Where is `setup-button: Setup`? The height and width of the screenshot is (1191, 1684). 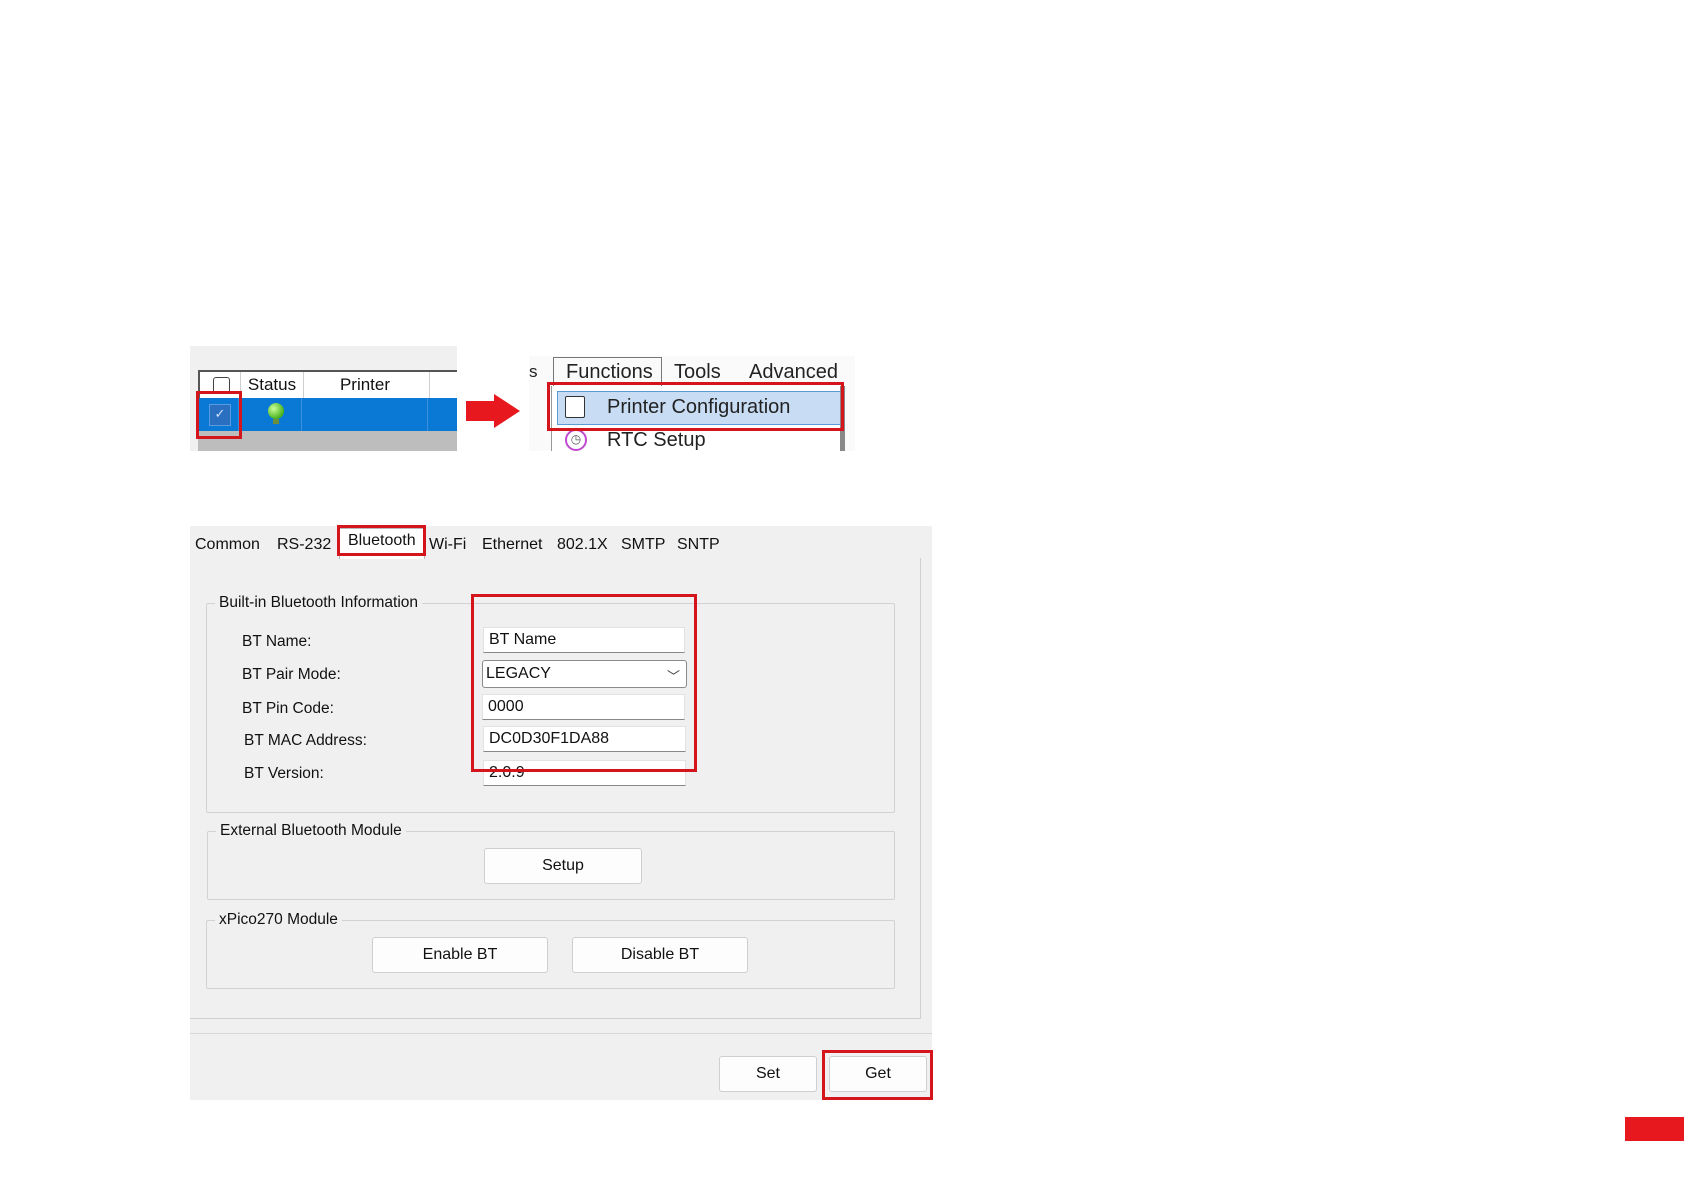
setup-button: Setup is located at coordinates (563, 866).